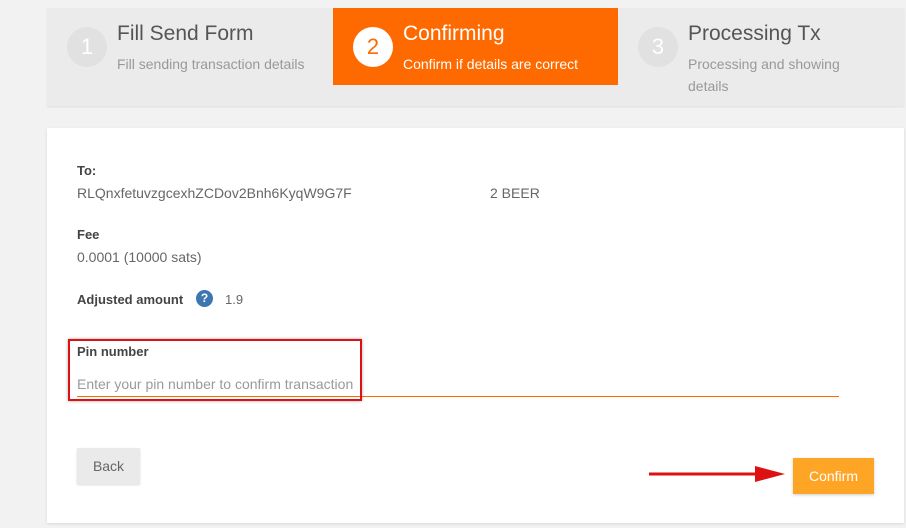 This screenshot has width=906, height=528. I want to click on back-button: Back, so click(108, 466).